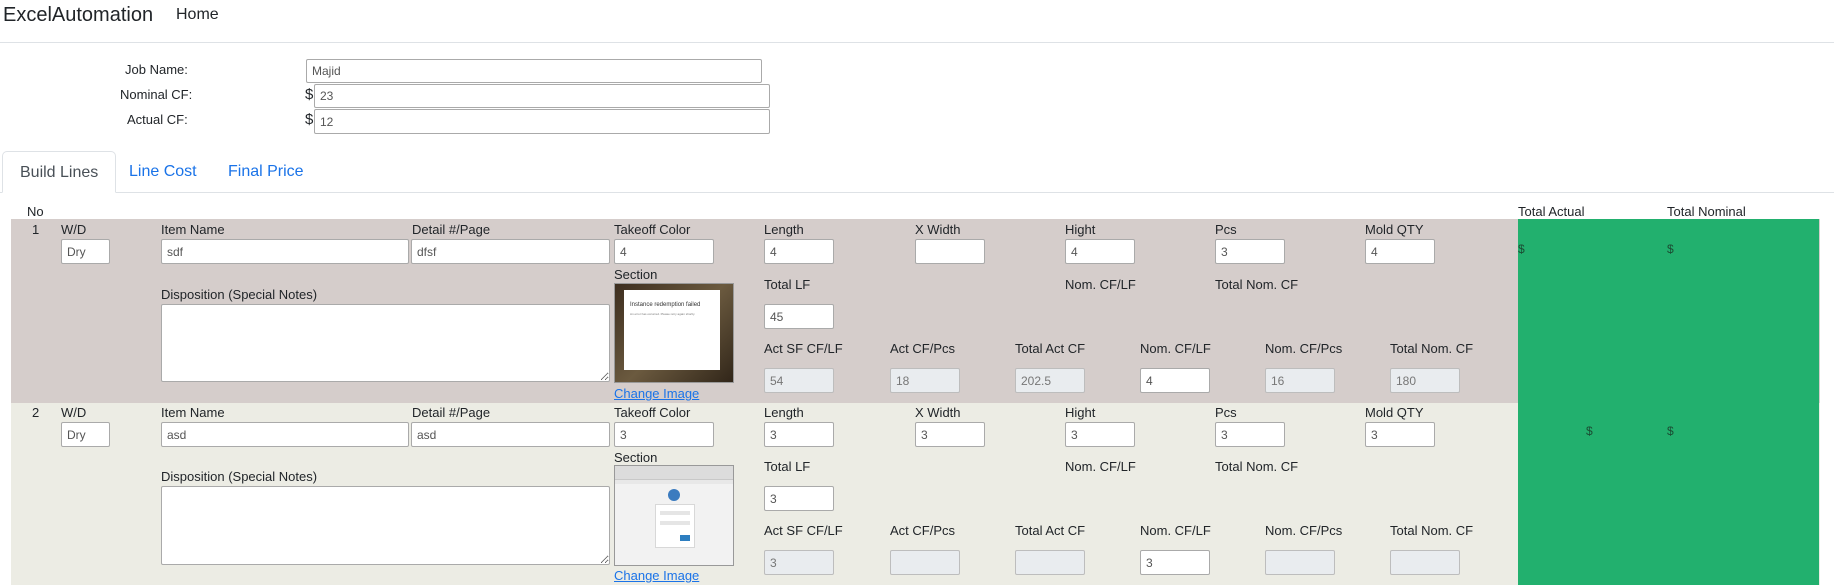  Describe the element at coordinates (197, 15) in the screenshot. I see `nav-home-link: Home` at that location.